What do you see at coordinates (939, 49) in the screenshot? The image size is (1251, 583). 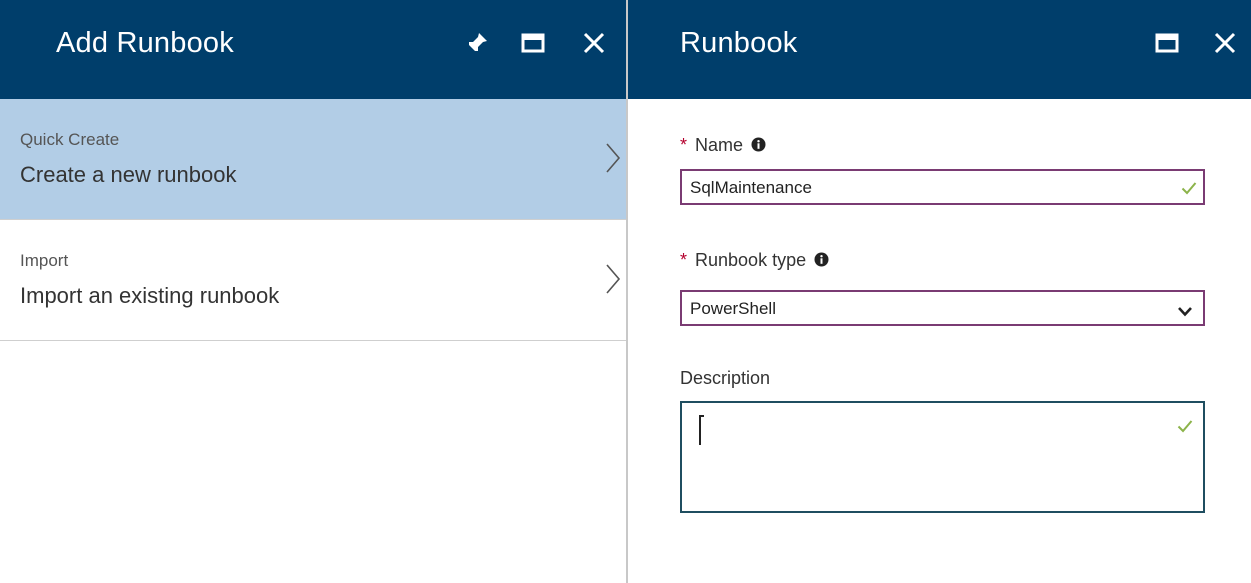 I see `runbook-blade-header: Runbook` at bounding box center [939, 49].